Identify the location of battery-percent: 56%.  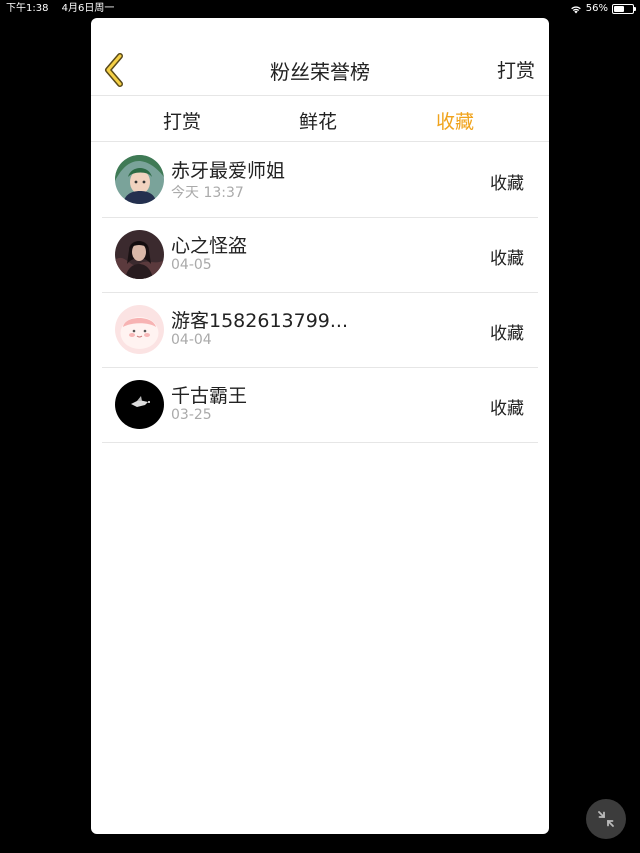
(596, 8).